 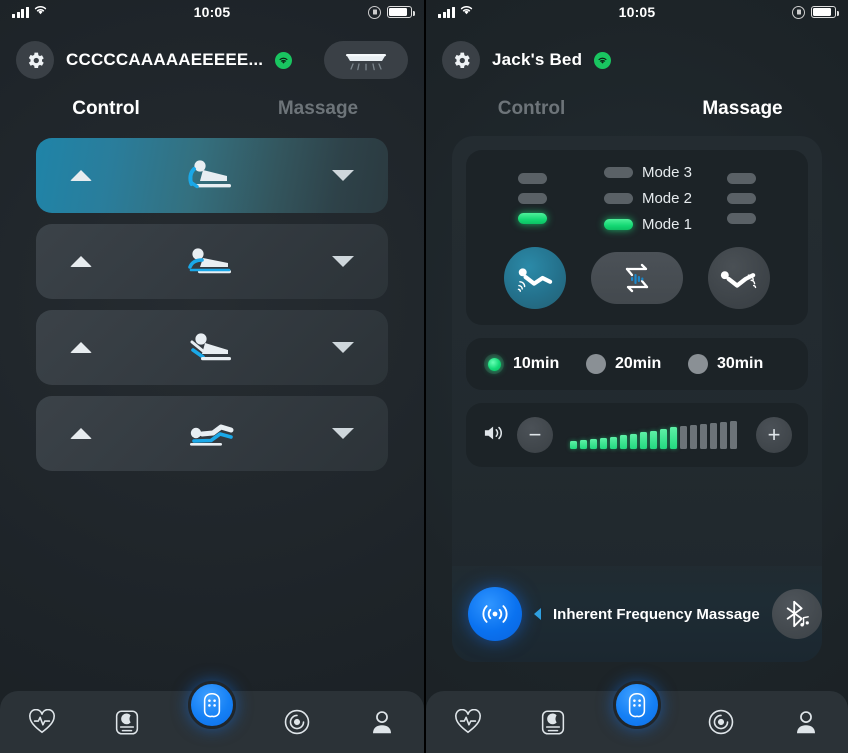 I want to click on intensity-card: − +, so click(x=637, y=435).